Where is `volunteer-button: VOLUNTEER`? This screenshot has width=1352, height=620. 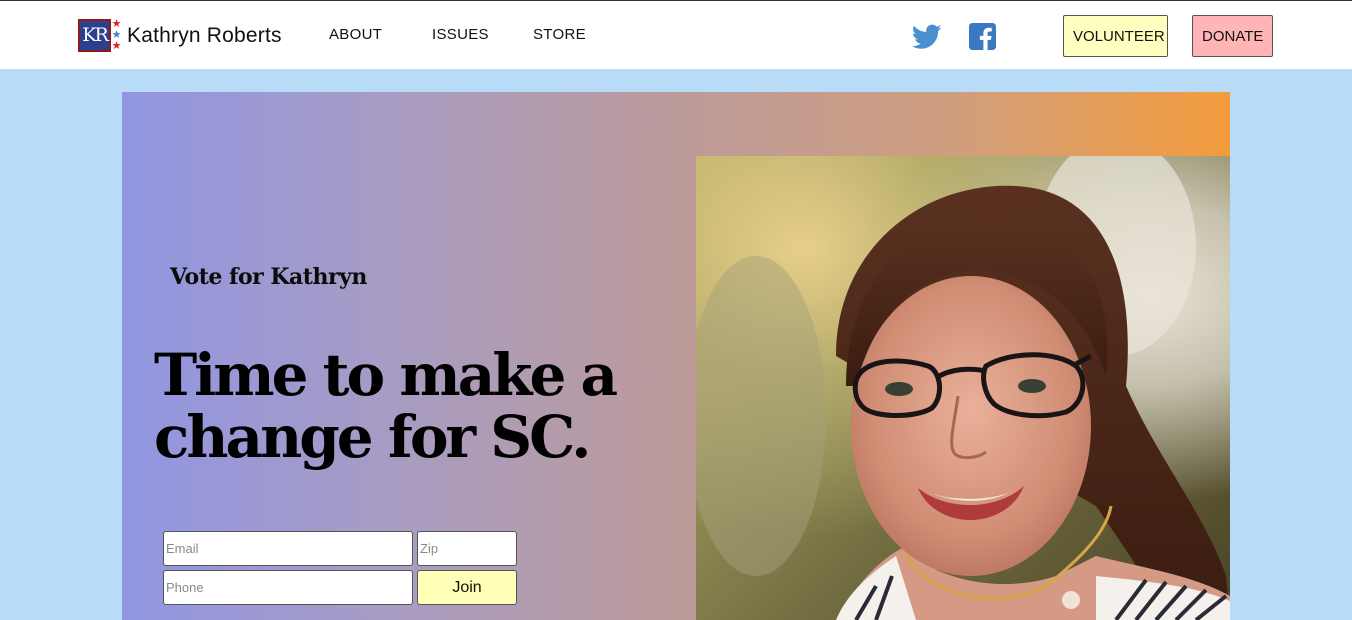 volunteer-button: VOLUNTEER is located at coordinates (1115, 36).